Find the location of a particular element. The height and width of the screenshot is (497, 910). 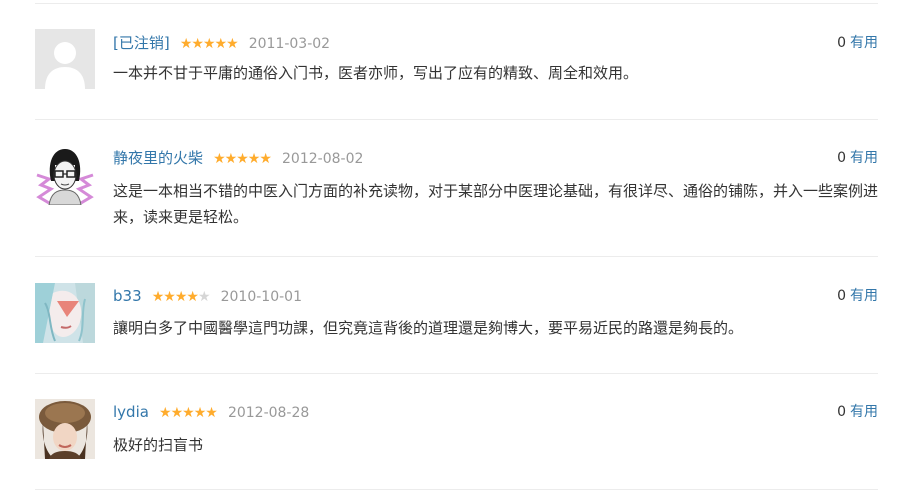

sketch-girl-avatar is located at coordinates (65, 175).